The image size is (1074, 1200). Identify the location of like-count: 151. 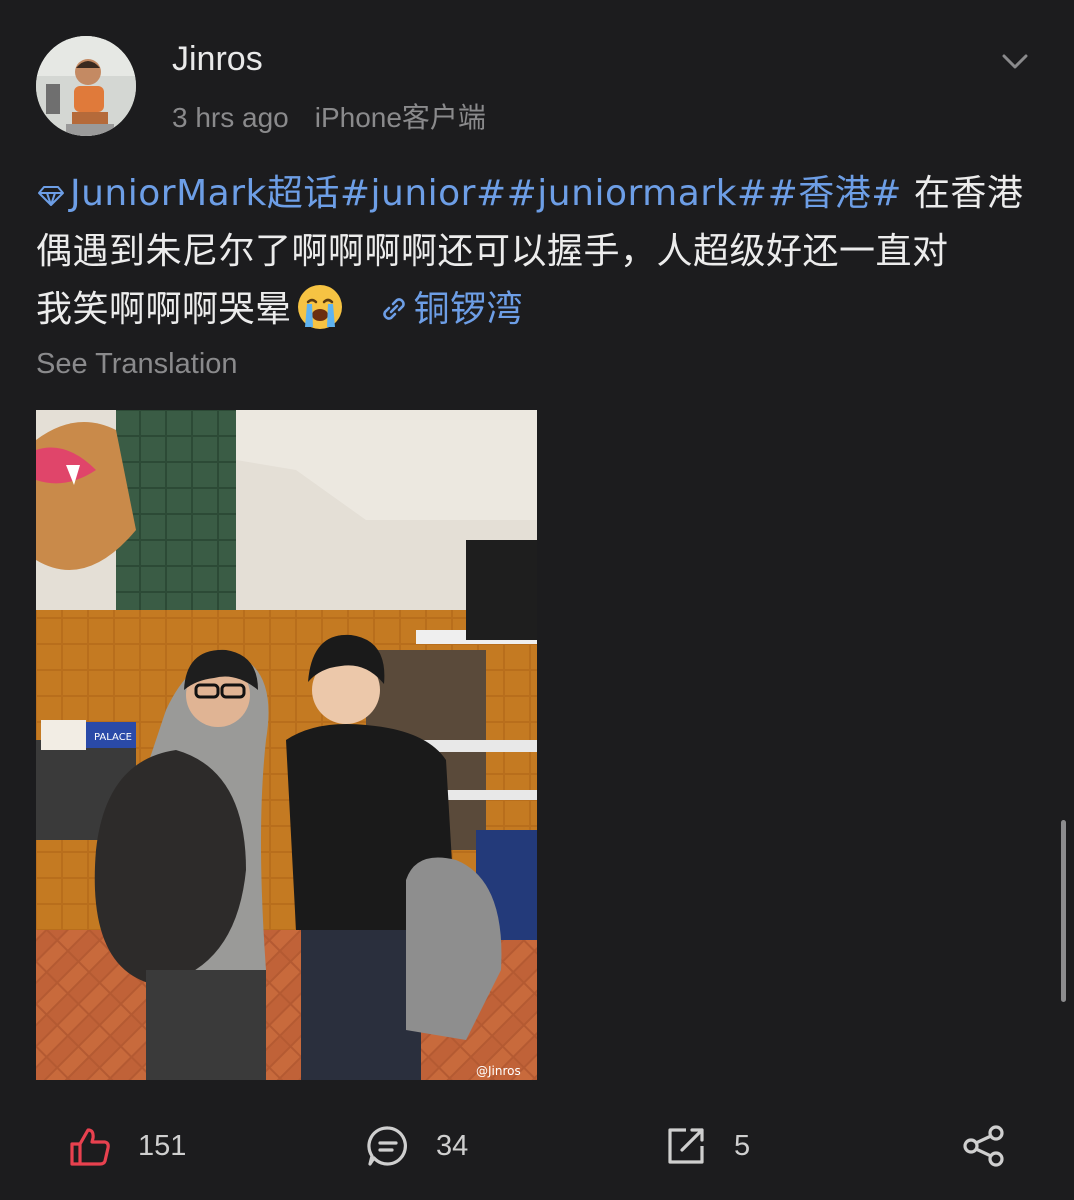
(162, 1145).